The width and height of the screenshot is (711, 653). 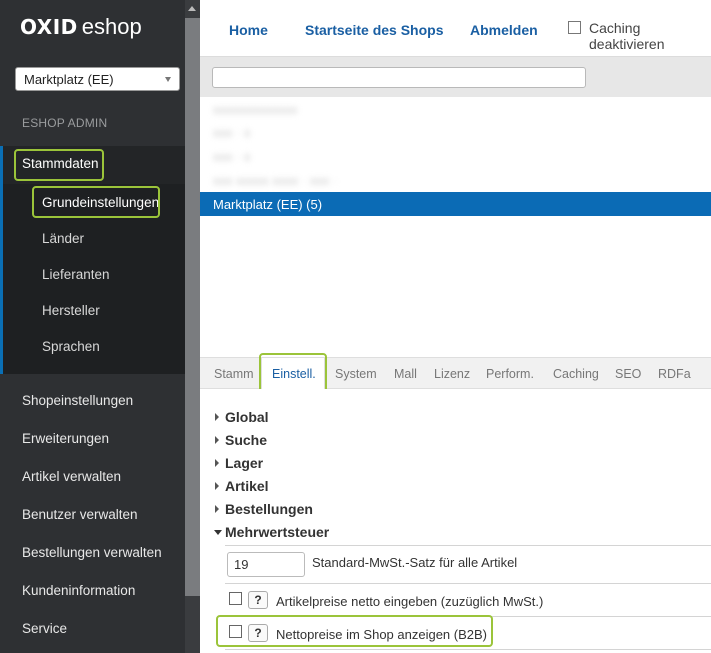 What do you see at coordinates (246, 440) in the screenshot?
I see `group-label: Suche` at bounding box center [246, 440].